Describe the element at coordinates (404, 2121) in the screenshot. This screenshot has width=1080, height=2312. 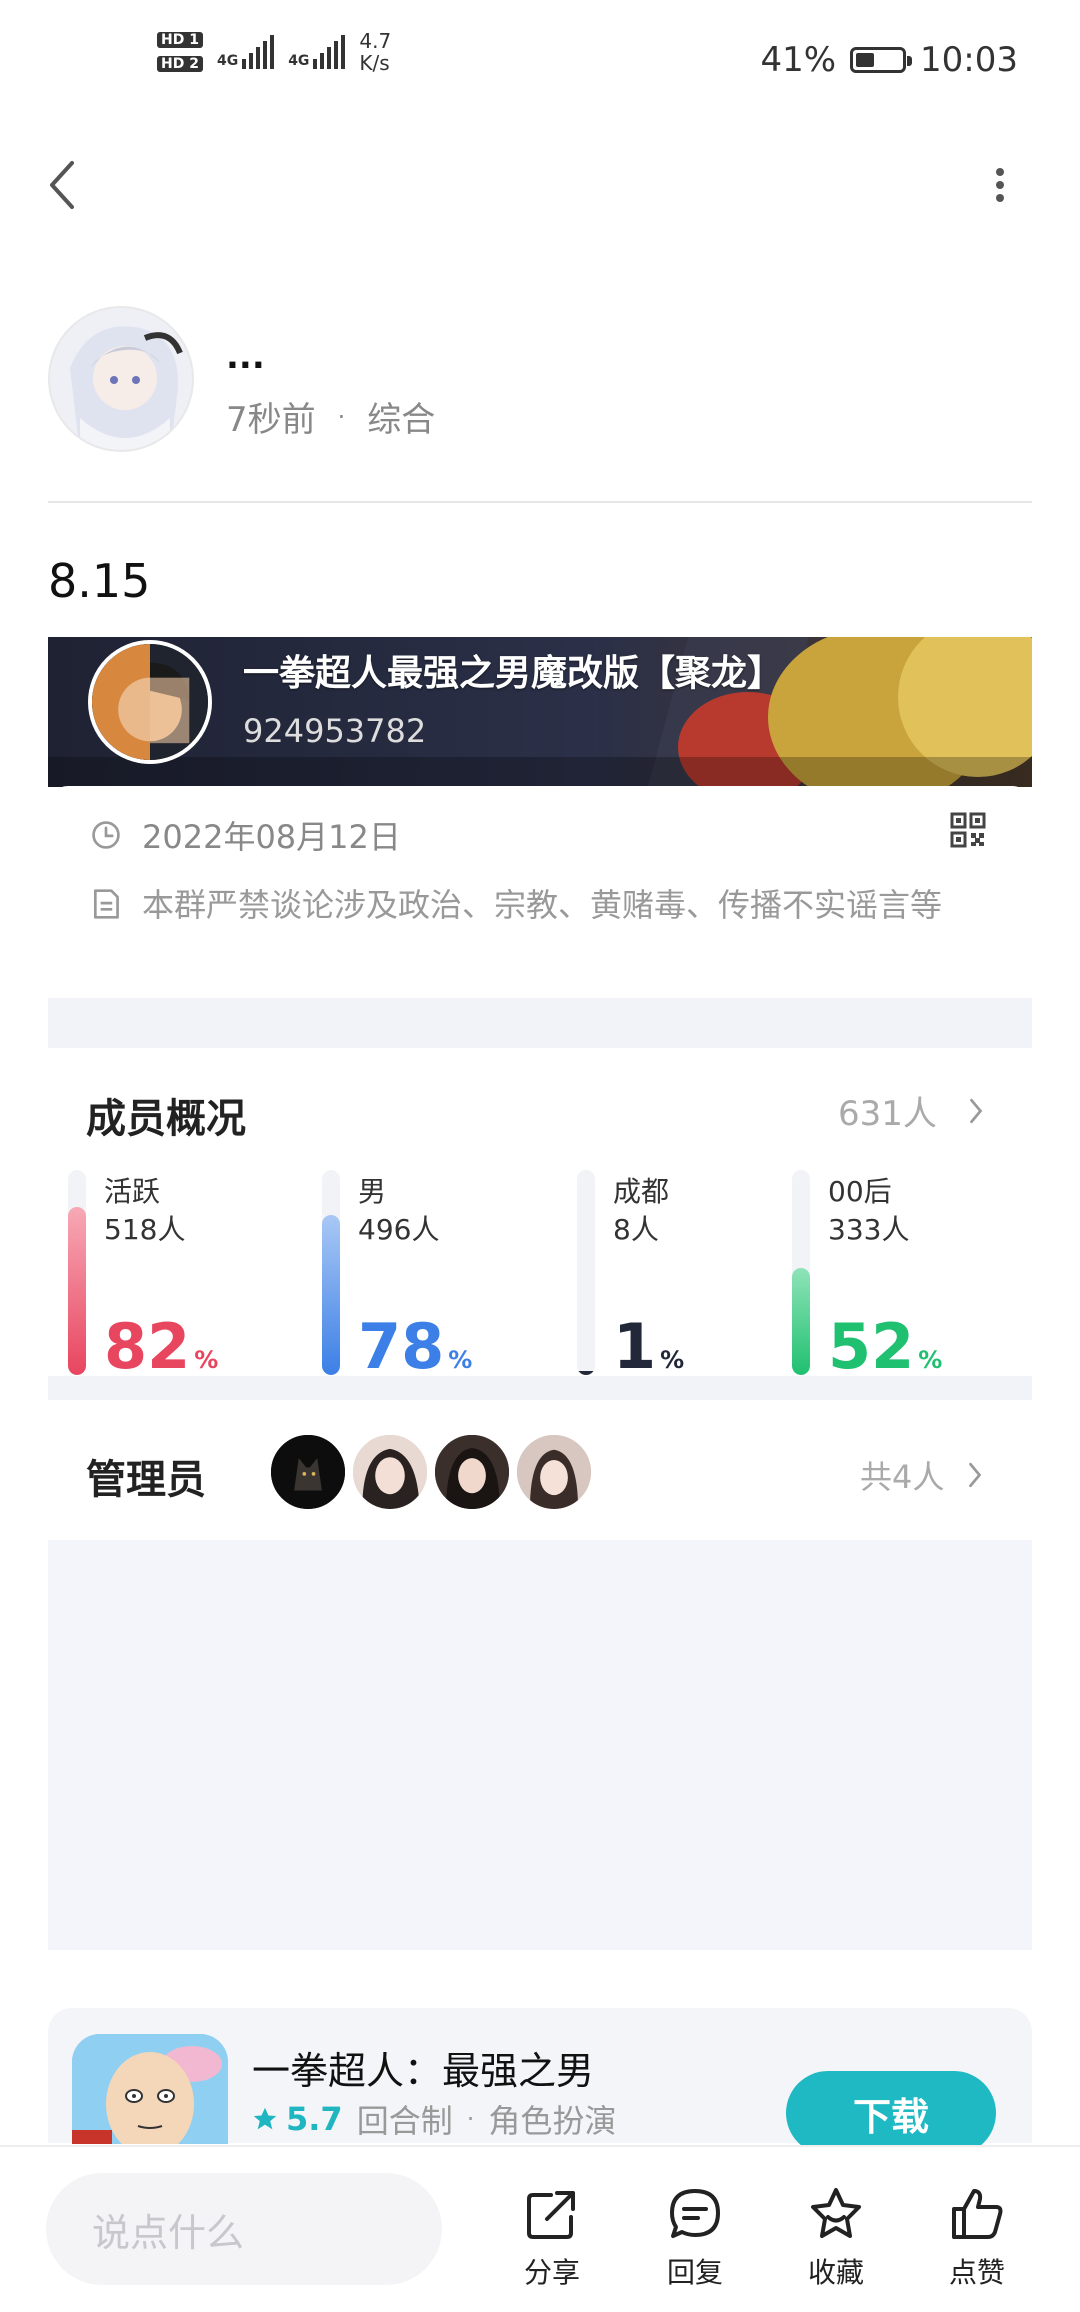
I see `app-tag-1: 回合制` at that location.